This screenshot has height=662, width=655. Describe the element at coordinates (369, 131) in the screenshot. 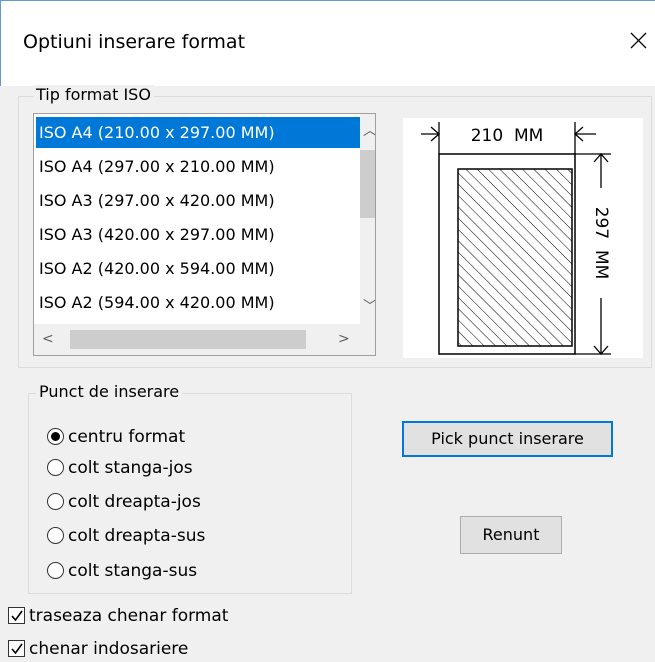

I see `scroll-up-icon: ︿` at that location.